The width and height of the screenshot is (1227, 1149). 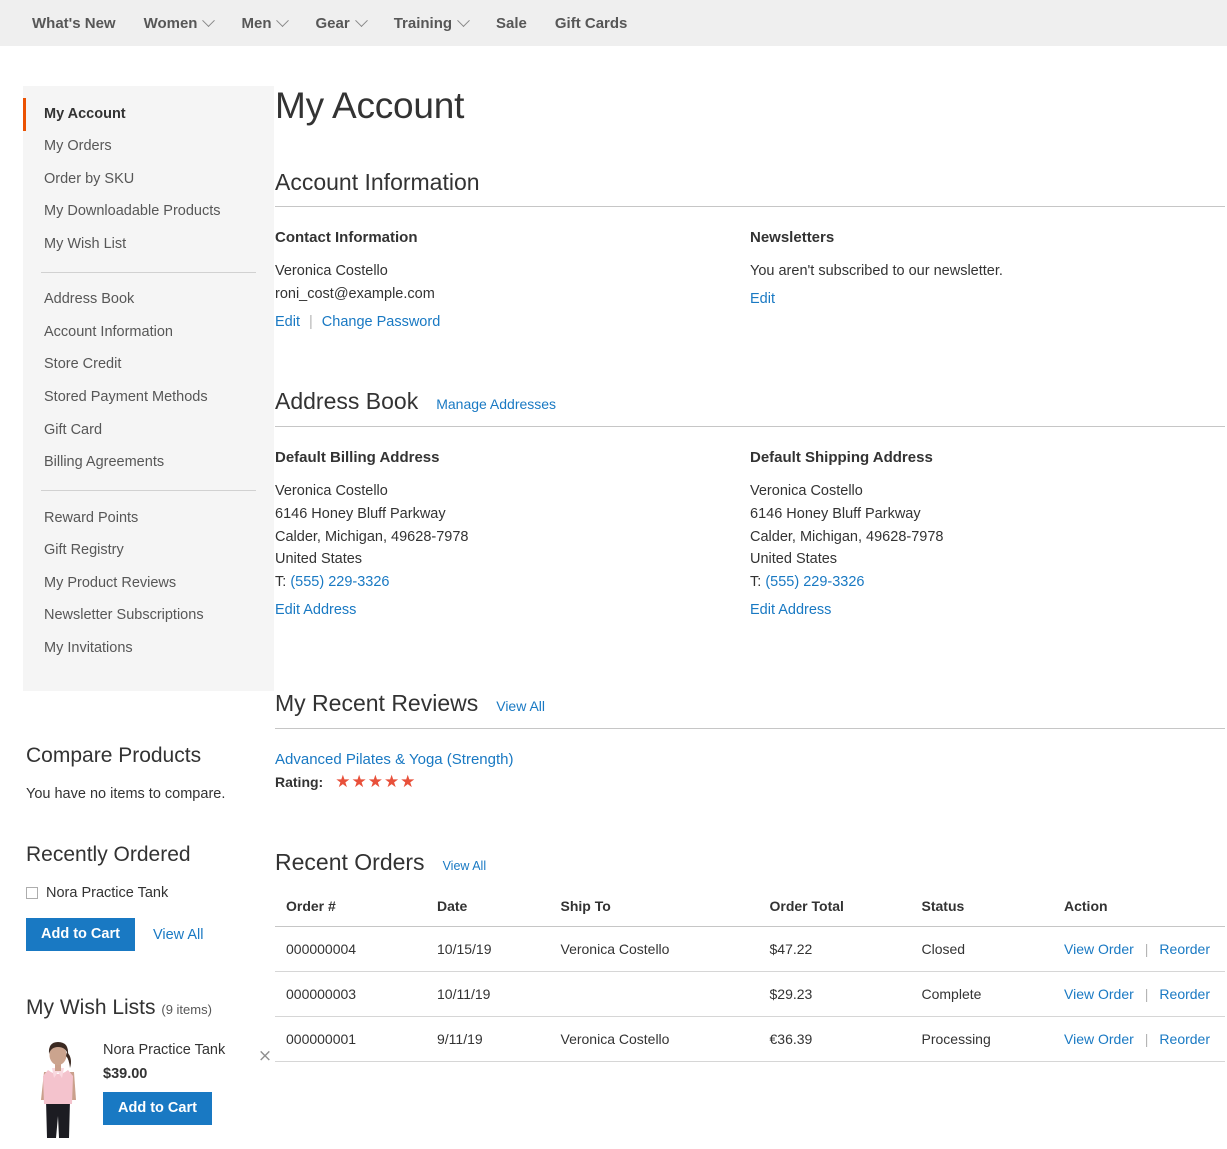 What do you see at coordinates (148, 300) in the screenshot?
I see `sidebar-item-address-book: Address Book` at bounding box center [148, 300].